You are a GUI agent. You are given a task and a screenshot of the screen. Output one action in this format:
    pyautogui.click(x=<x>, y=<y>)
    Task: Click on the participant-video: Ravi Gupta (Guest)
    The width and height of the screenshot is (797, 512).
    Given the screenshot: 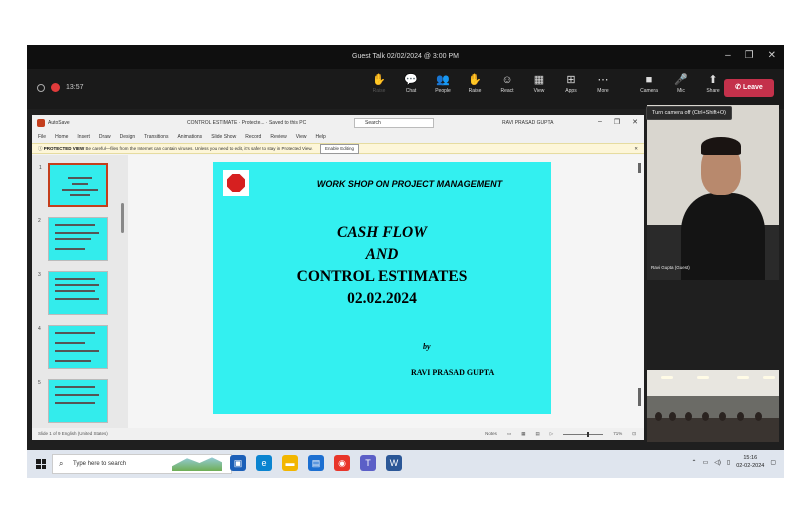 What is the action you would take?
    pyautogui.click(x=713, y=192)
    